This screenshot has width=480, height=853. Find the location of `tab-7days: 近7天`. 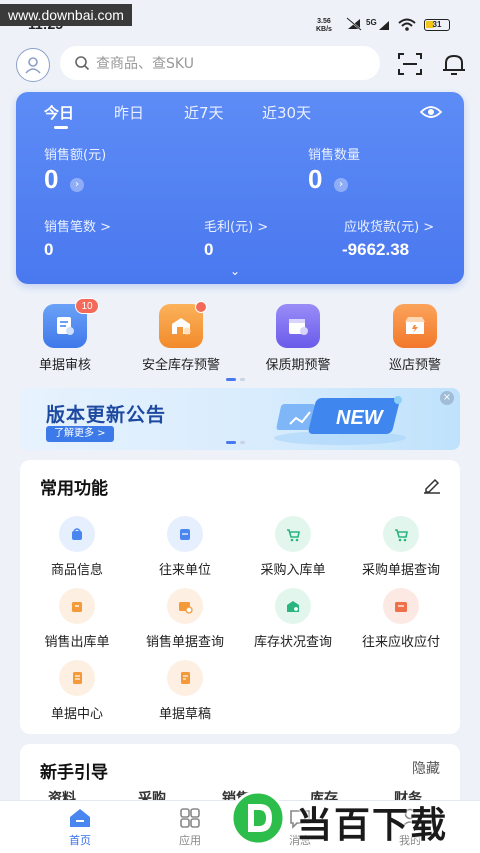

tab-7days: 近7天 is located at coordinates (204, 112).